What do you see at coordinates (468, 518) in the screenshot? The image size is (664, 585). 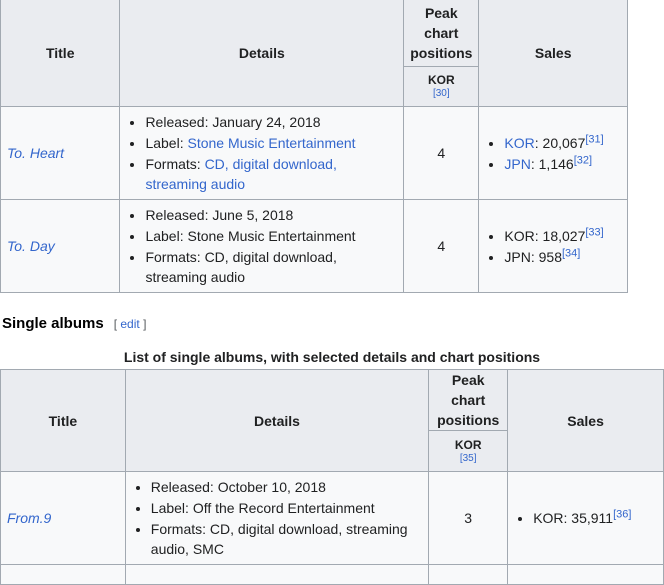 I see `peak-kor-value: 3` at bounding box center [468, 518].